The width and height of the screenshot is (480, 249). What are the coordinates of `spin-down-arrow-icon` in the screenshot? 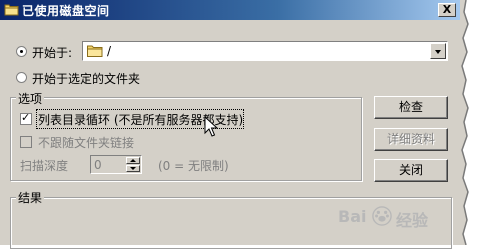 It's located at (133, 168).